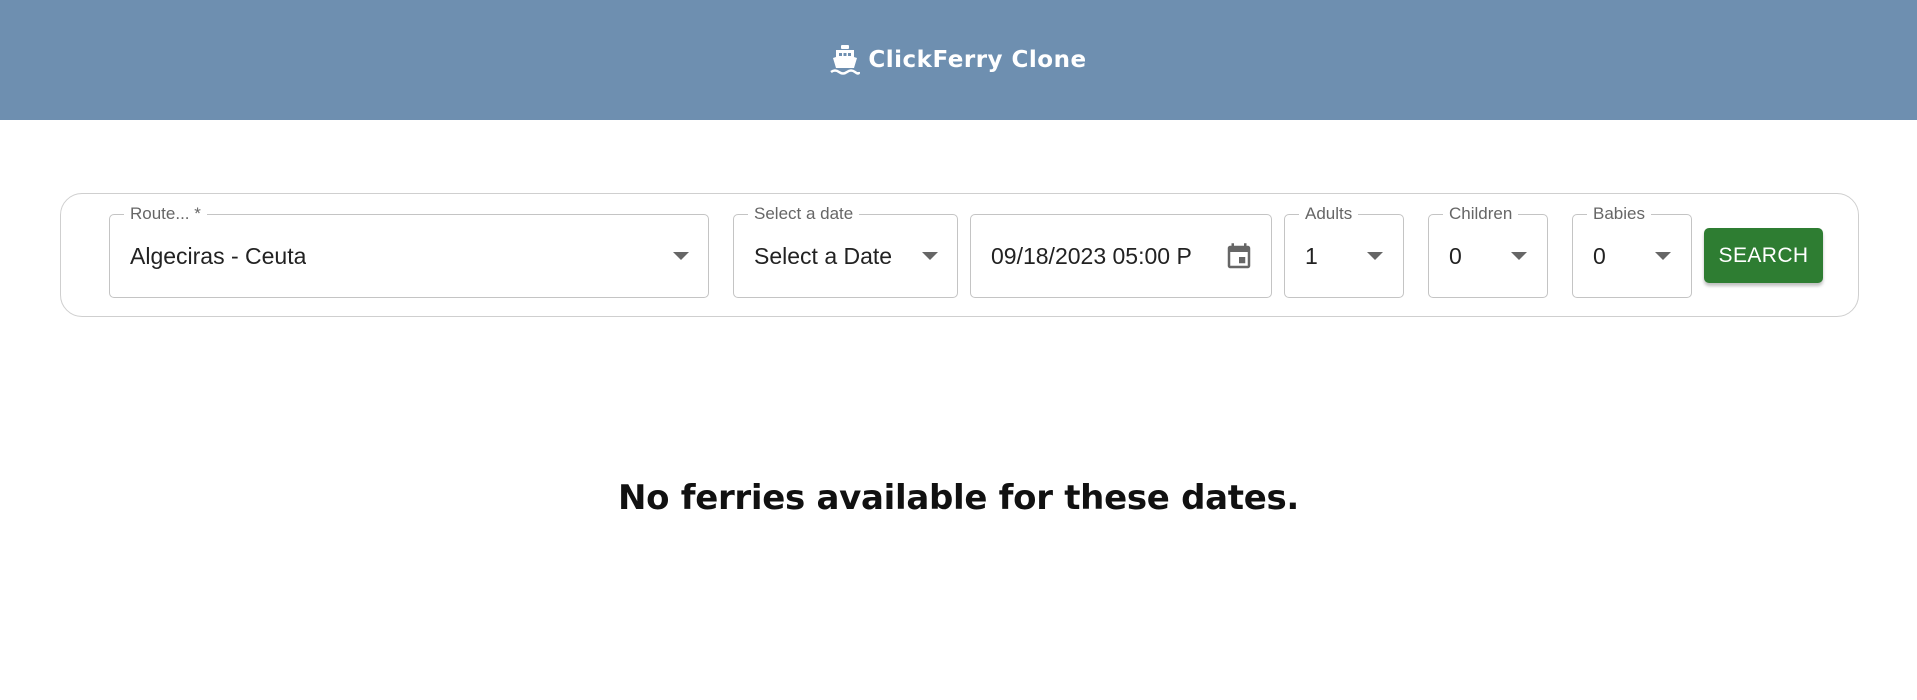 The image size is (1917, 700). What do you see at coordinates (1632, 250) in the screenshot?
I see `babies-select: Babies 0` at bounding box center [1632, 250].